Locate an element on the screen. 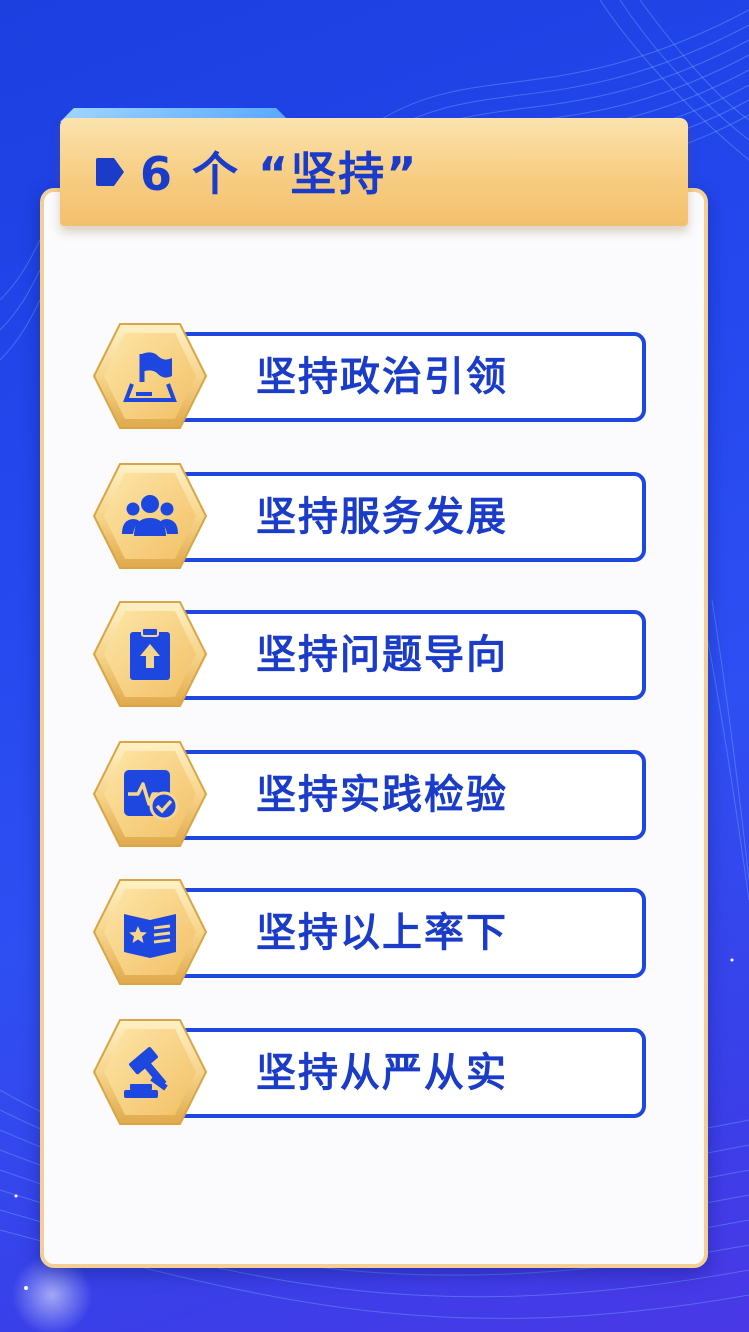 Image resolution: width=749 pixels, height=1332 pixels. list-item-service-development: 坚持服务发展 is located at coordinates (370, 515).